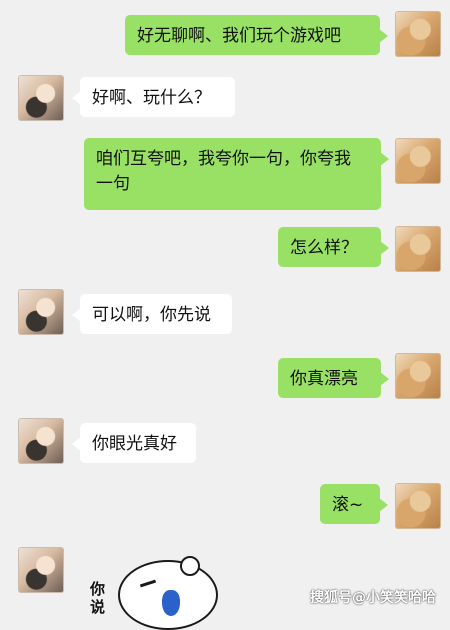  I want to click on sticker-tear-icon, so click(171, 603).